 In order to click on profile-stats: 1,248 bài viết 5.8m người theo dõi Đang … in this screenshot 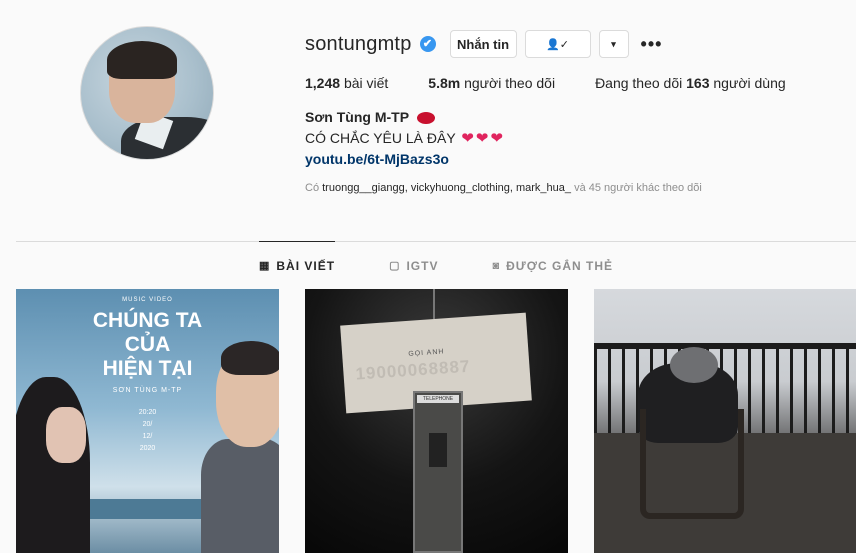, I will do `click(575, 83)`.